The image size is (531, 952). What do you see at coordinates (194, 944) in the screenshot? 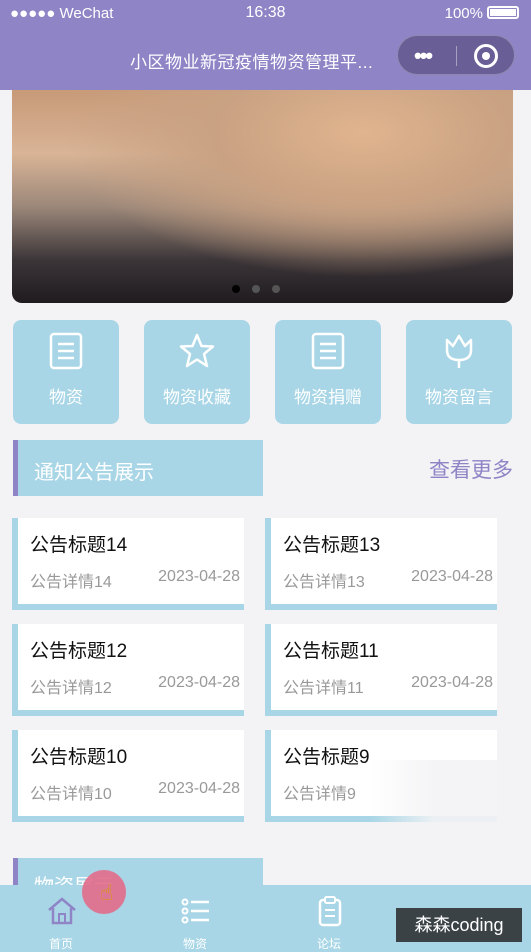
I see `tab-label: 物资` at bounding box center [194, 944].